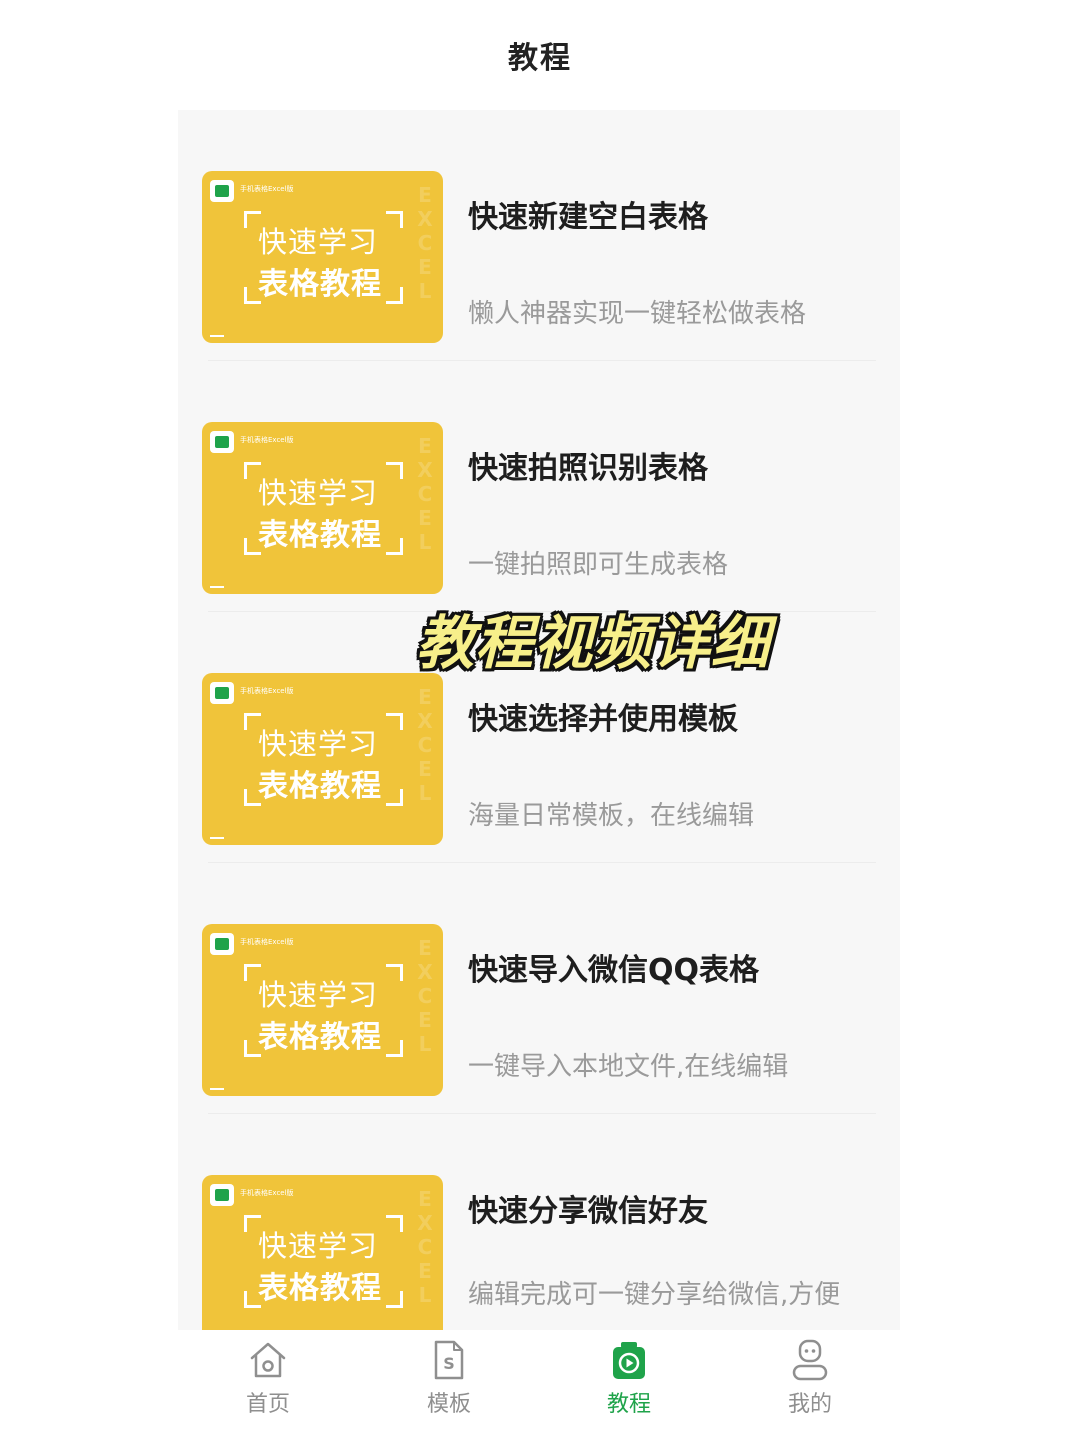 The image size is (1080, 1429). I want to click on profile-icon, so click(810, 1360).